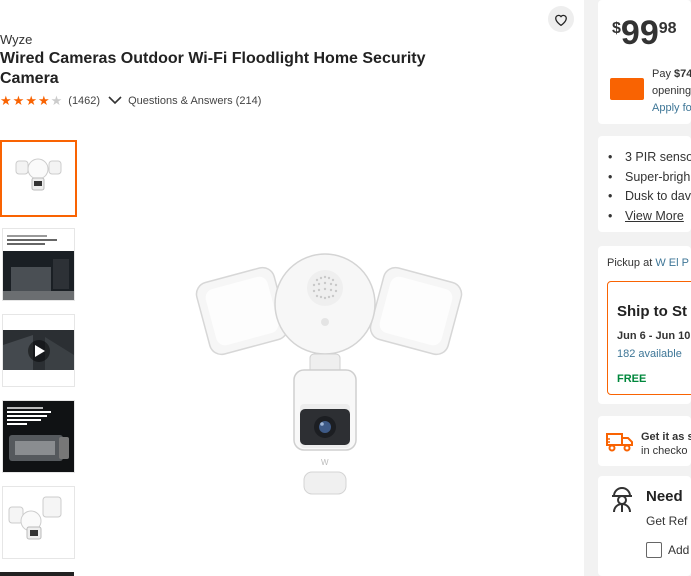 This screenshot has width=691, height=576. What do you see at coordinates (667, 521) in the screenshot?
I see `need-subtext: Get Ref` at bounding box center [667, 521].